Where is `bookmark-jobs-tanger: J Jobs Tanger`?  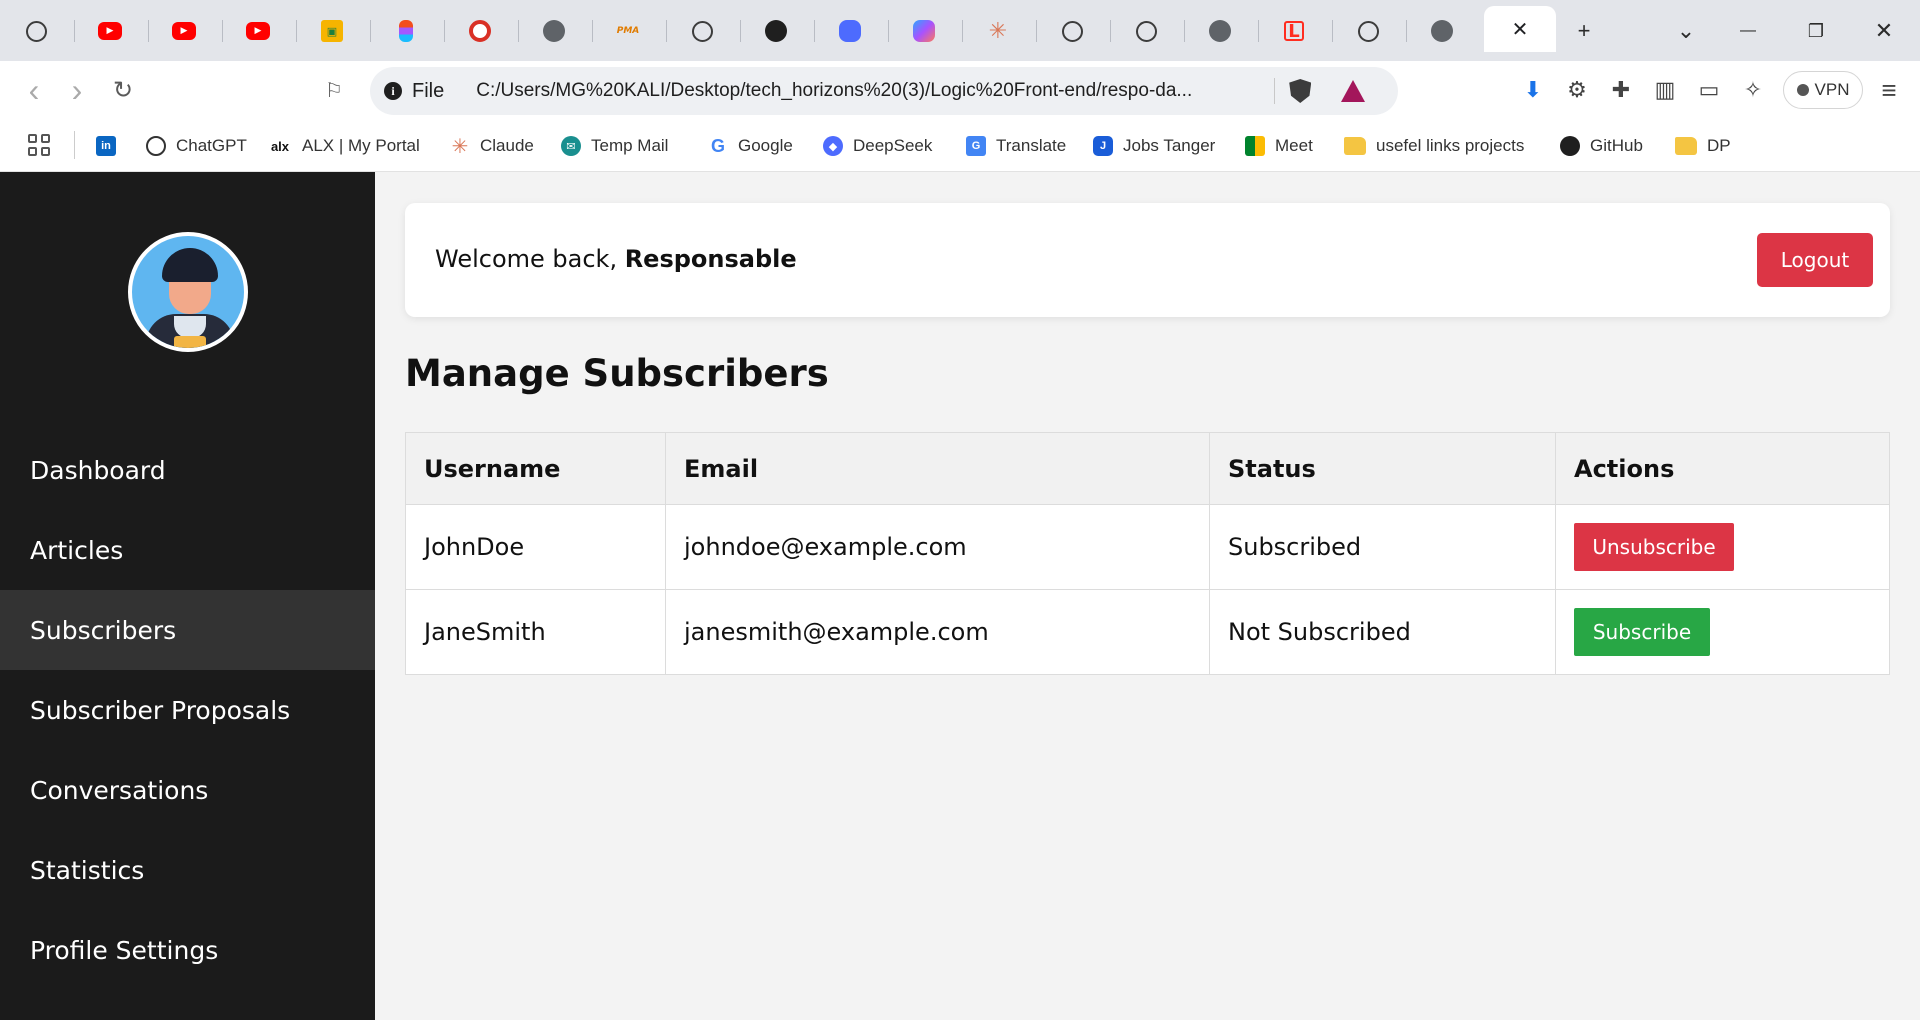
bookmark-jobs-tanger: J Jobs Tanger is located at coordinates (1154, 146).